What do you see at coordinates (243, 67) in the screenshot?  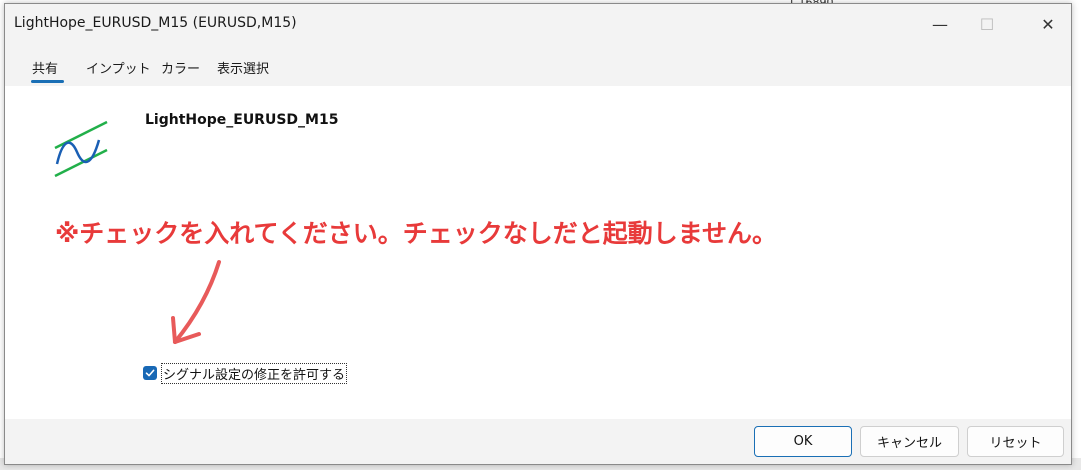 I see `tab-visualization: 表示選択` at bounding box center [243, 67].